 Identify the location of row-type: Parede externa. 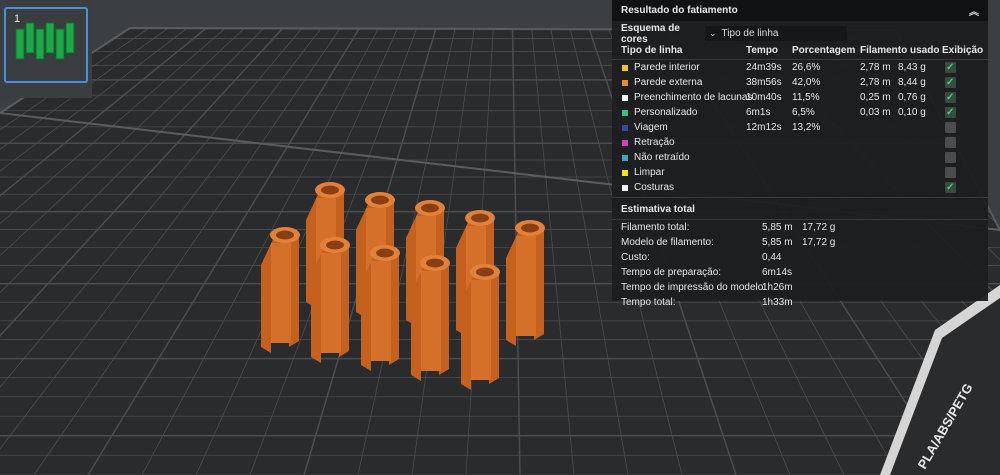
(668, 82).